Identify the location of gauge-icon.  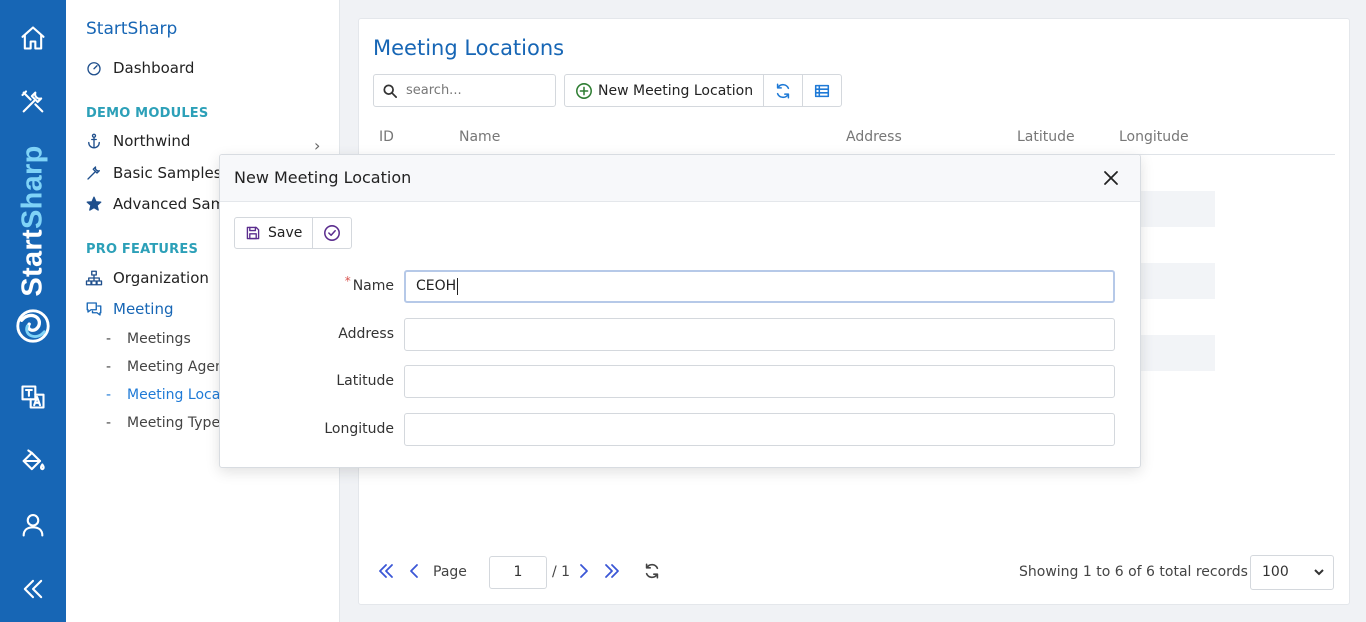
(94, 68).